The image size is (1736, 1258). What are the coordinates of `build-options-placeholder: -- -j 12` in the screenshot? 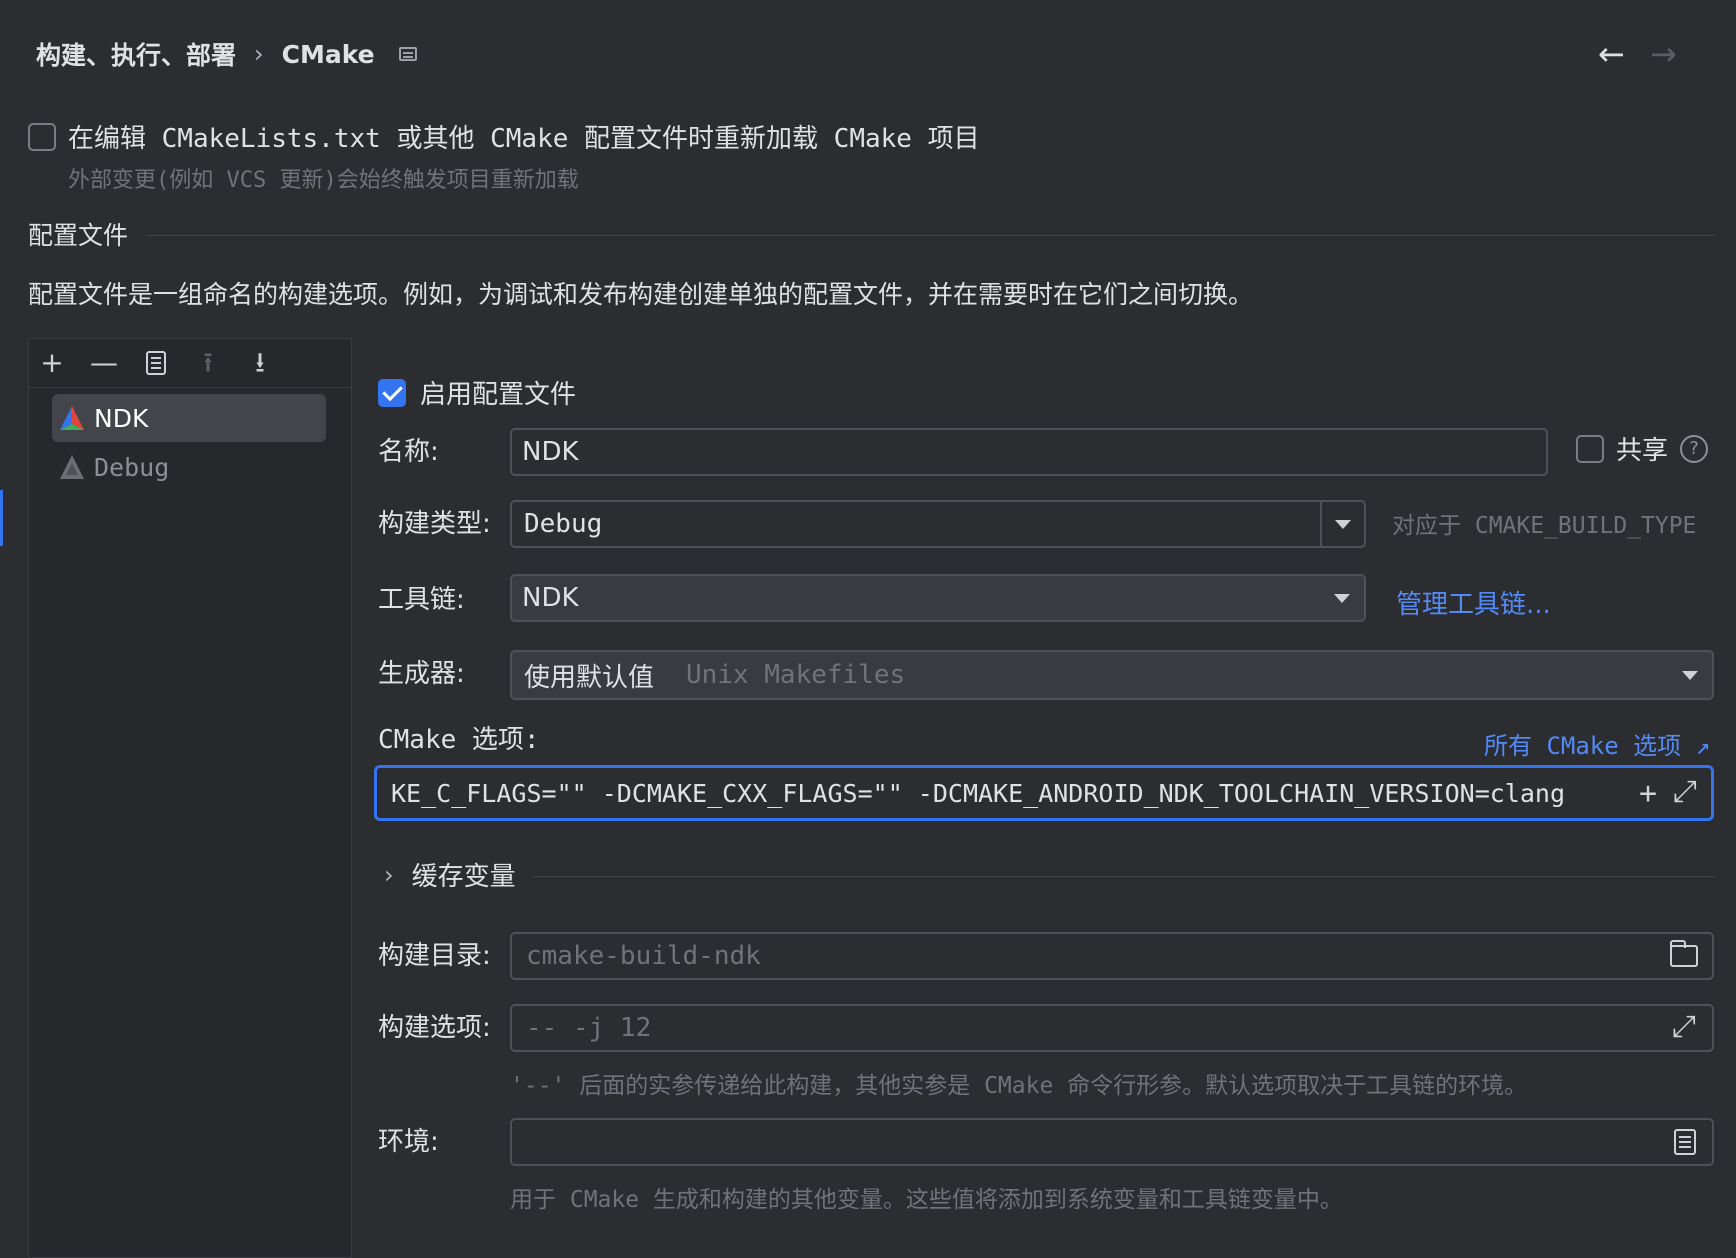 It's located at (589, 1028).